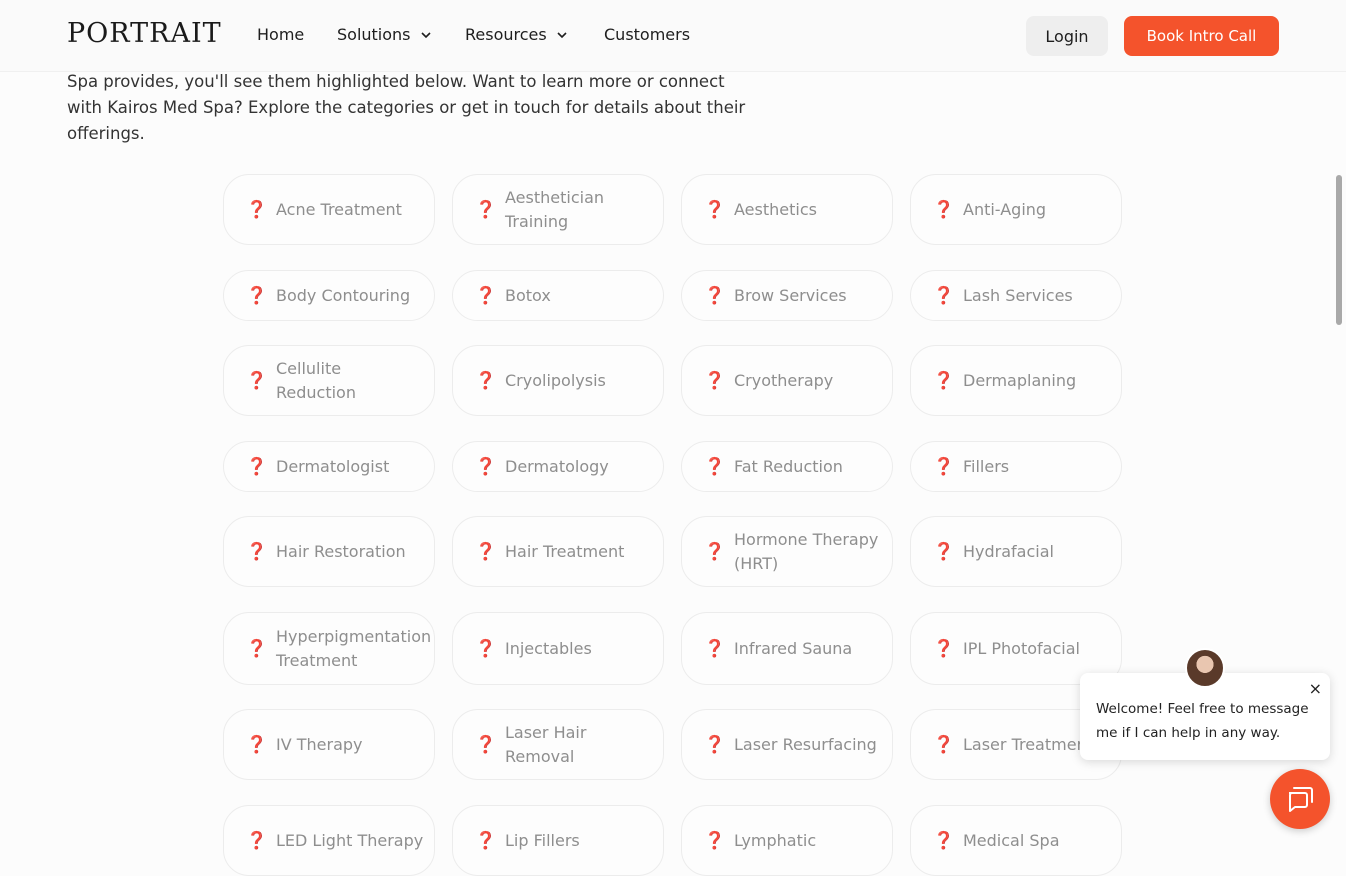 The height and width of the screenshot is (876, 1346). Describe the element at coordinates (506, 34) in the screenshot. I see `nav-resources-label: Resources` at that location.